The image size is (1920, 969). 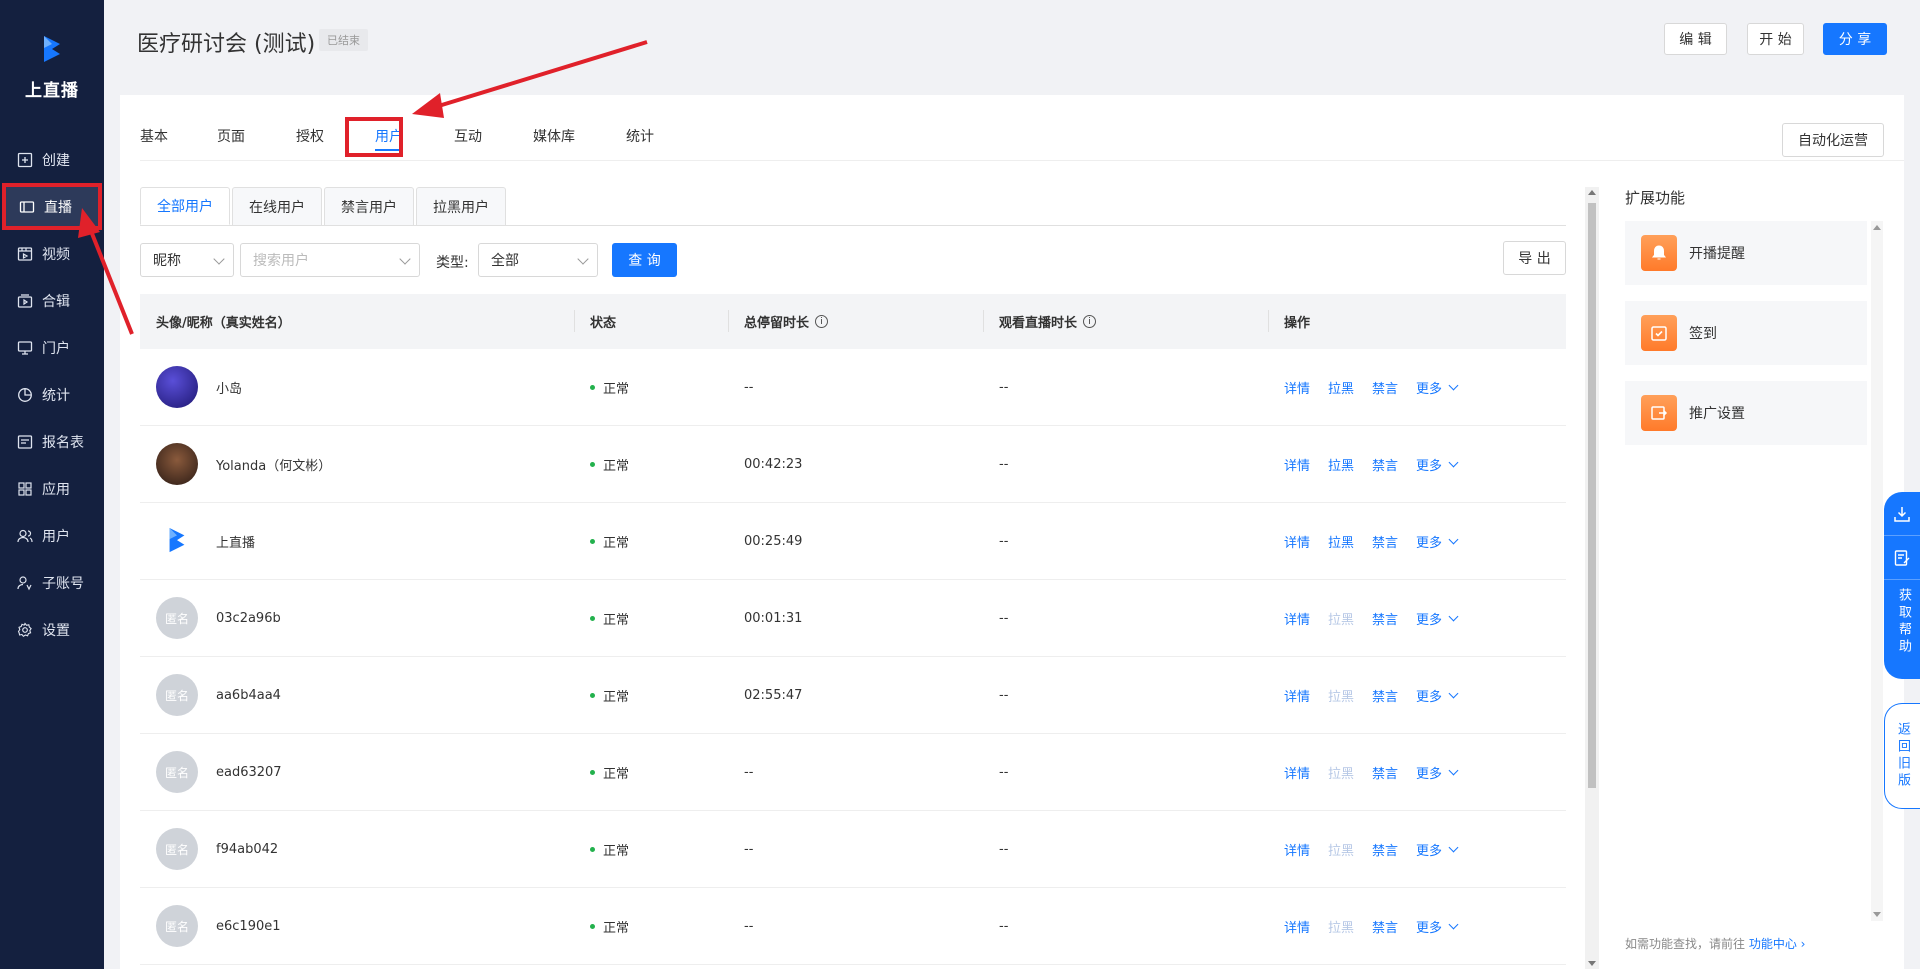 What do you see at coordinates (773, 541) in the screenshot?
I see `stay-duration: 00:25:49` at bounding box center [773, 541].